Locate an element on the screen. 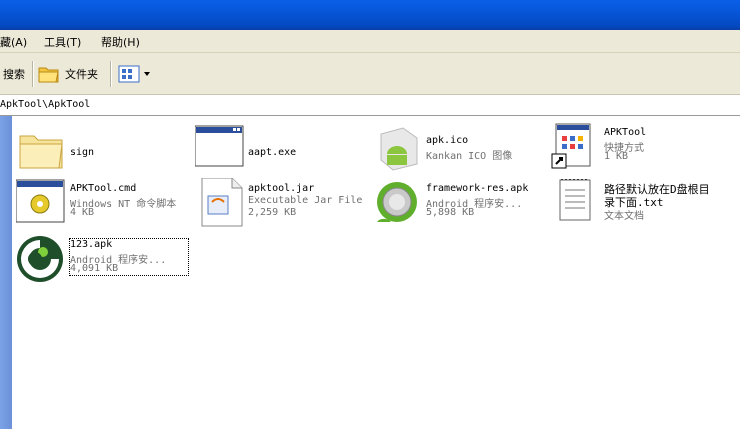 The image size is (740, 429). address-bar: ApkTool\ApkTool is located at coordinates (370, 105).